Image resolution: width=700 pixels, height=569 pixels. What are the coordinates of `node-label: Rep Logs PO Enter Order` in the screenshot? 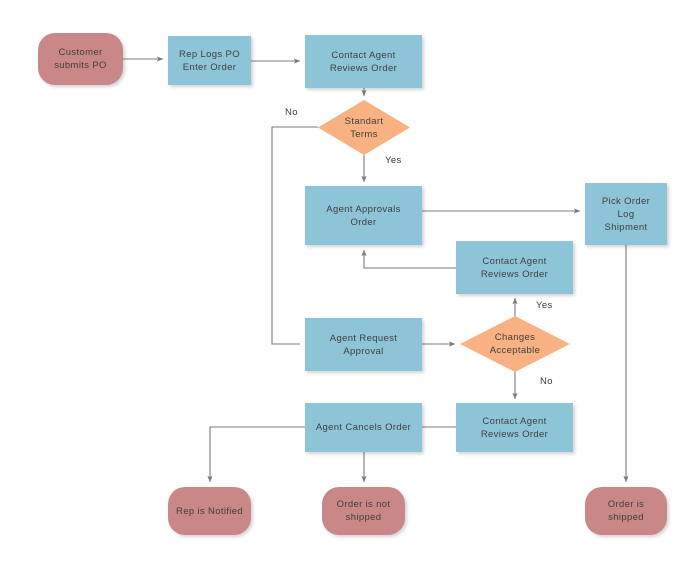 It's located at (209, 60).